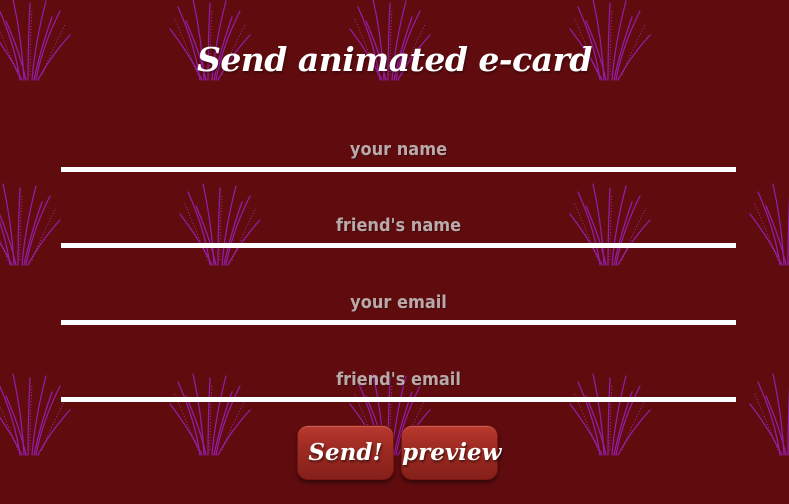  I want to click on friends-email-field, so click(398, 386).